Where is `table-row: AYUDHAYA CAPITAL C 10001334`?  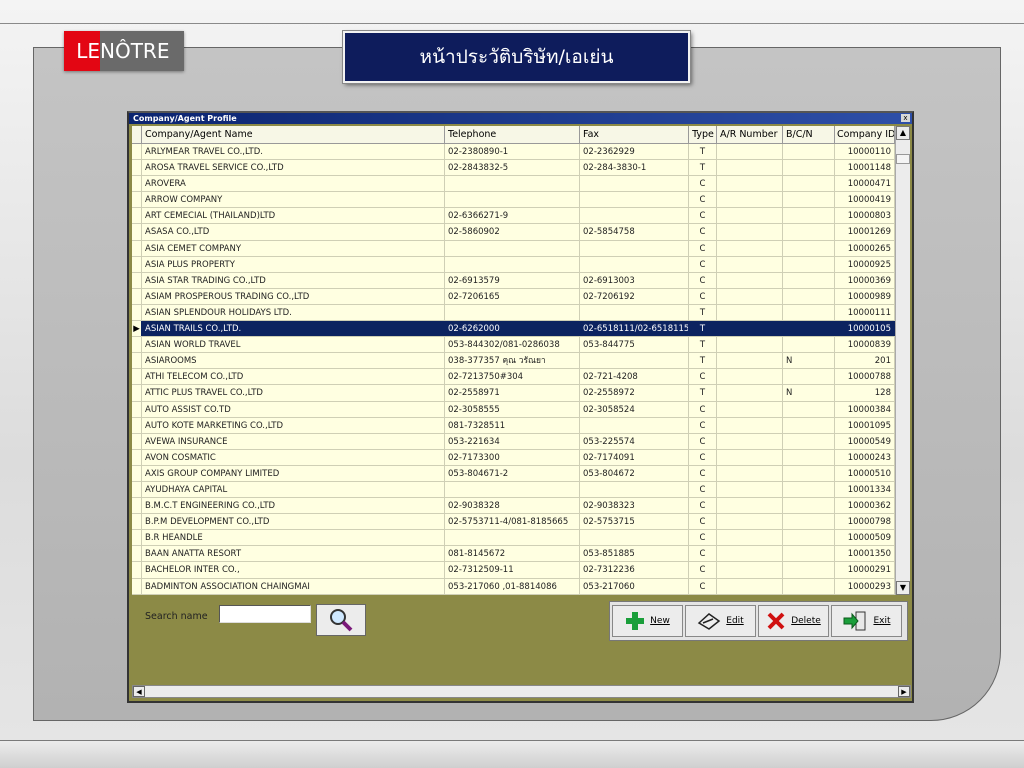 table-row: AYUDHAYA CAPITAL C 10001334 is located at coordinates (513, 490).